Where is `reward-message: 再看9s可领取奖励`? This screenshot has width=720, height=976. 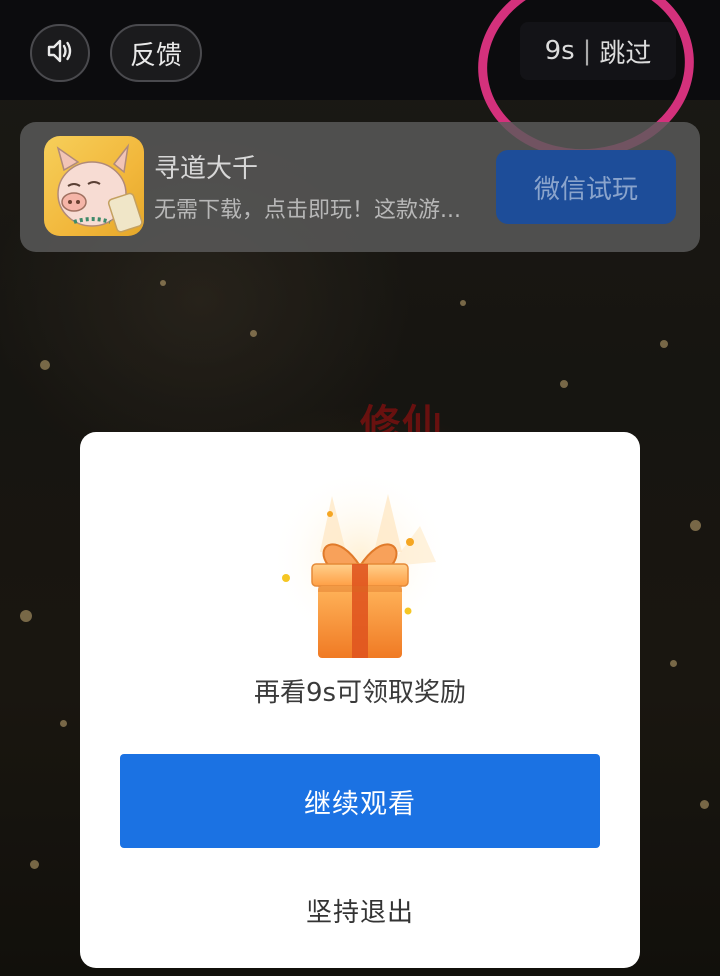 reward-message: 再看9s可领取奖励 is located at coordinates (360, 693).